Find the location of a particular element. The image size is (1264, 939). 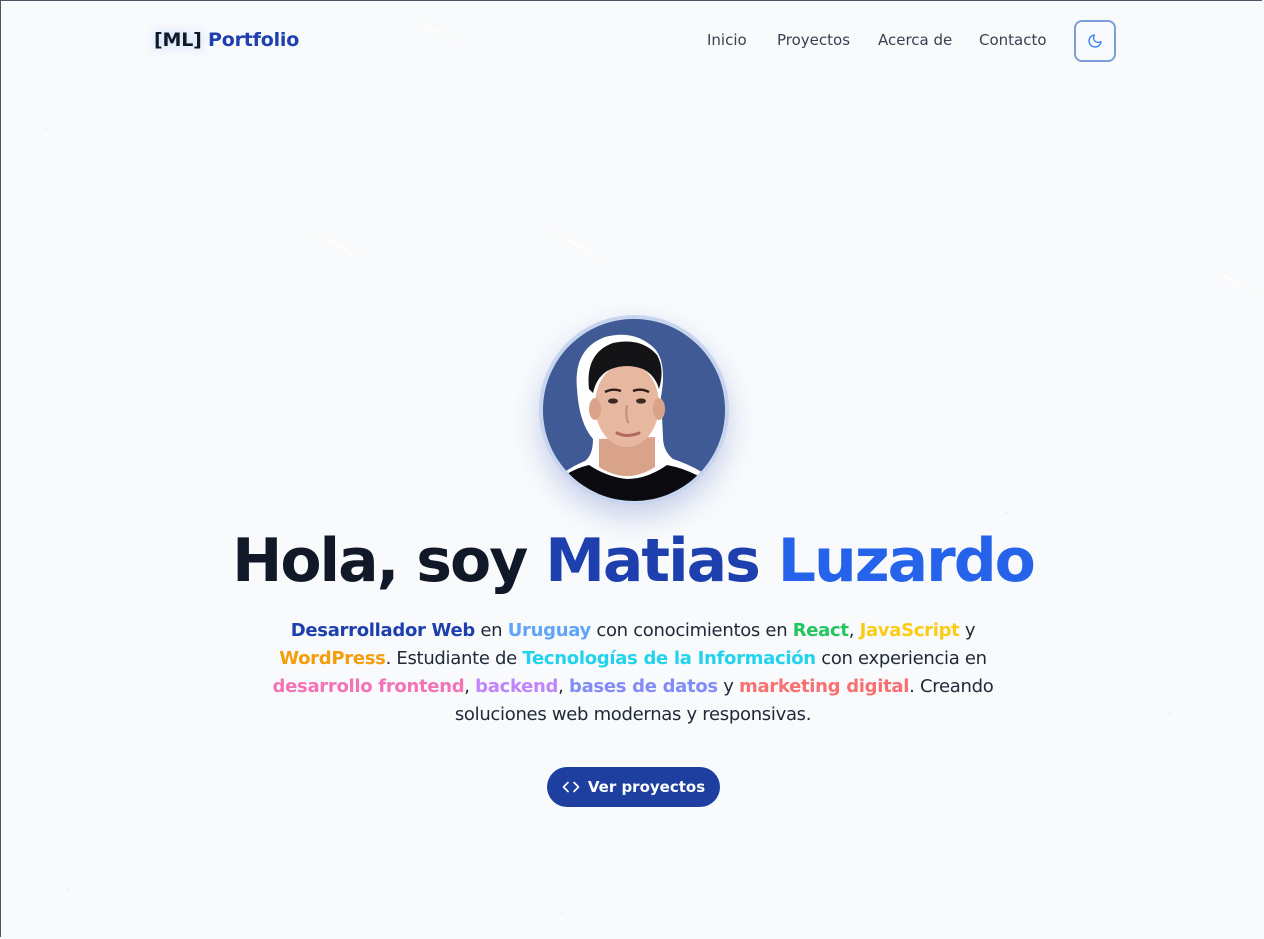

theme-toggle-button is located at coordinates (1095, 41).